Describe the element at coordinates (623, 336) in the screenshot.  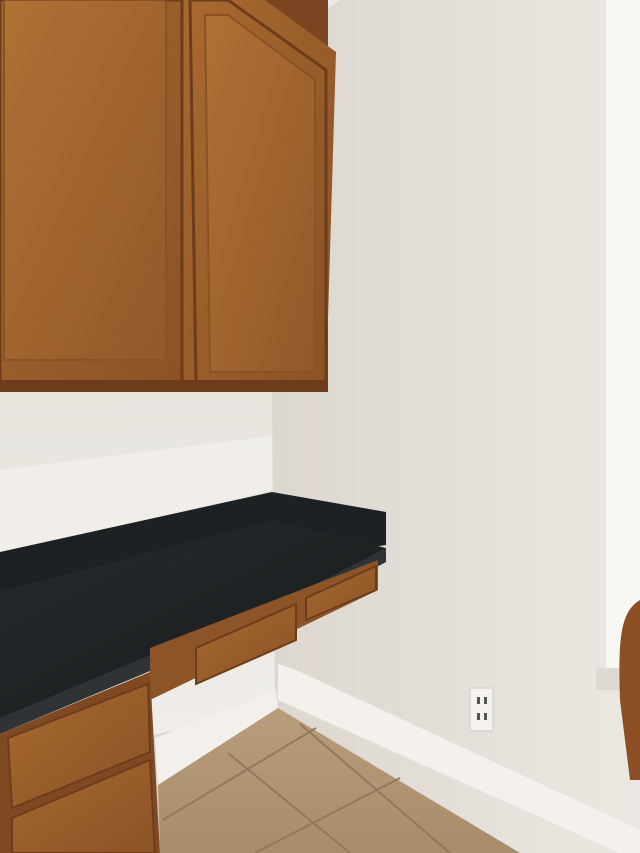
I see `window-blinds` at that location.